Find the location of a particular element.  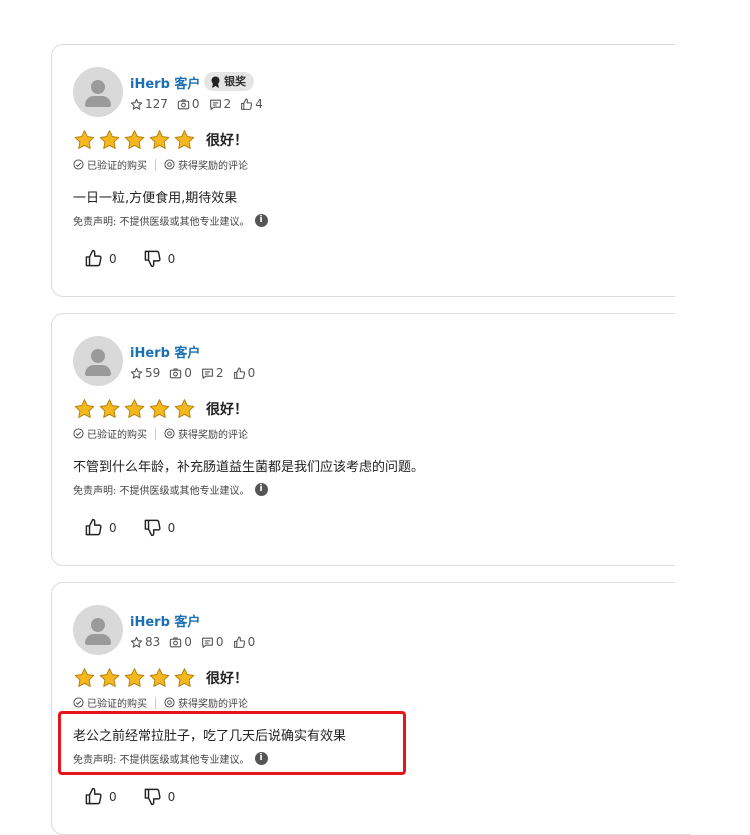

reviewer-stats: 127 0 2 4 is located at coordinates (196, 104).